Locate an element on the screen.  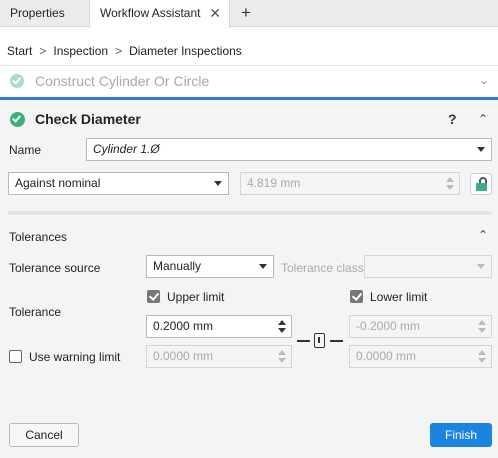
tab-properties-label: Properties is located at coordinates (37, 13).